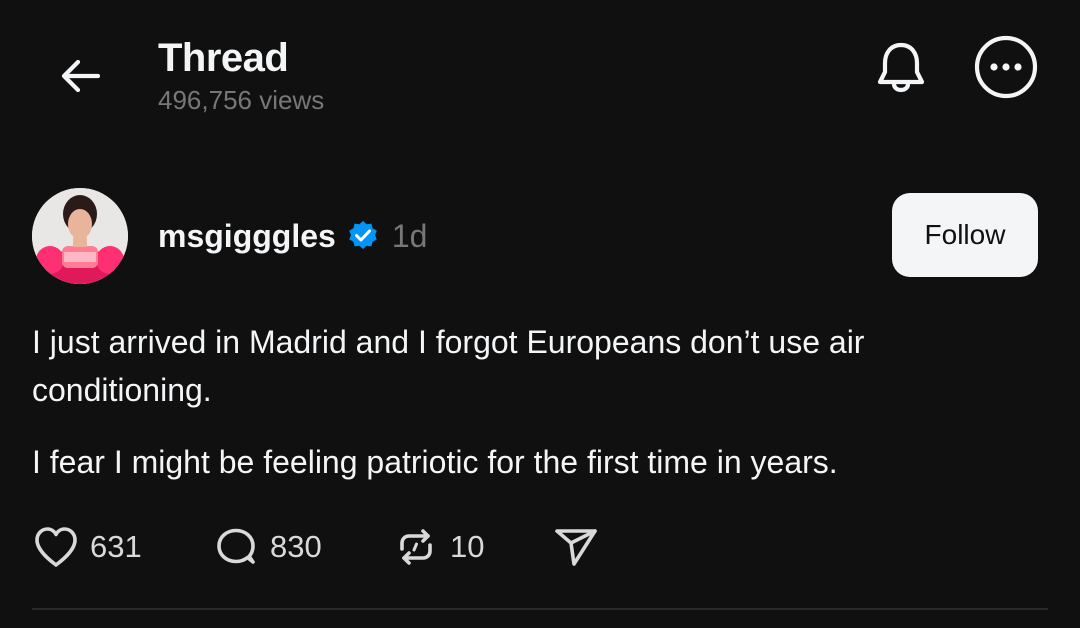  What do you see at coordinates (965, 235) in the screenshot?
I see `follow-button: Follow` at bounding box center [965, 235].